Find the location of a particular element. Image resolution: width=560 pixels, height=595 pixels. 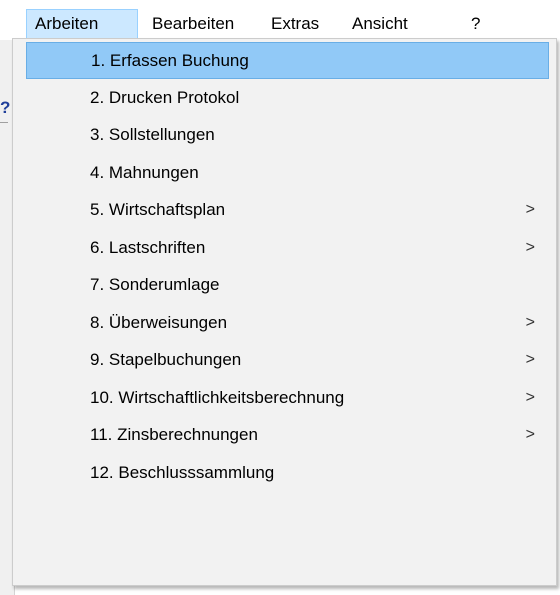

menu-item-label: 7. Sonderumlage is located at coordinates (155, 284).